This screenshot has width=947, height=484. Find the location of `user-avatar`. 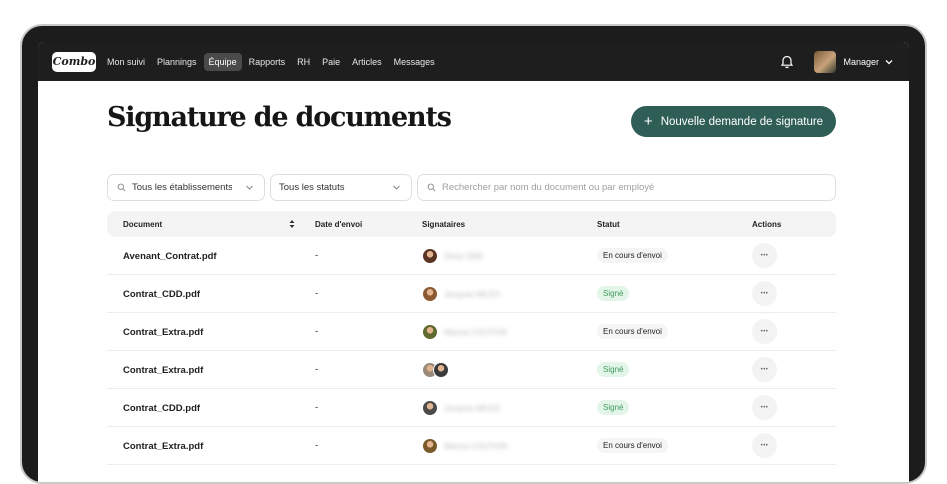

user-avatar is located at coordinates (825, 61).